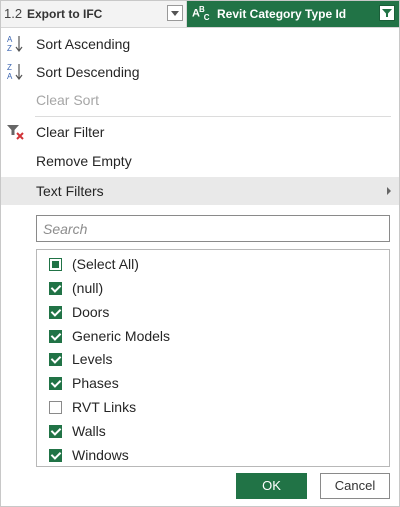 This screenshot has width=400, height=507. I want to click on search-input, so click(213, 228).